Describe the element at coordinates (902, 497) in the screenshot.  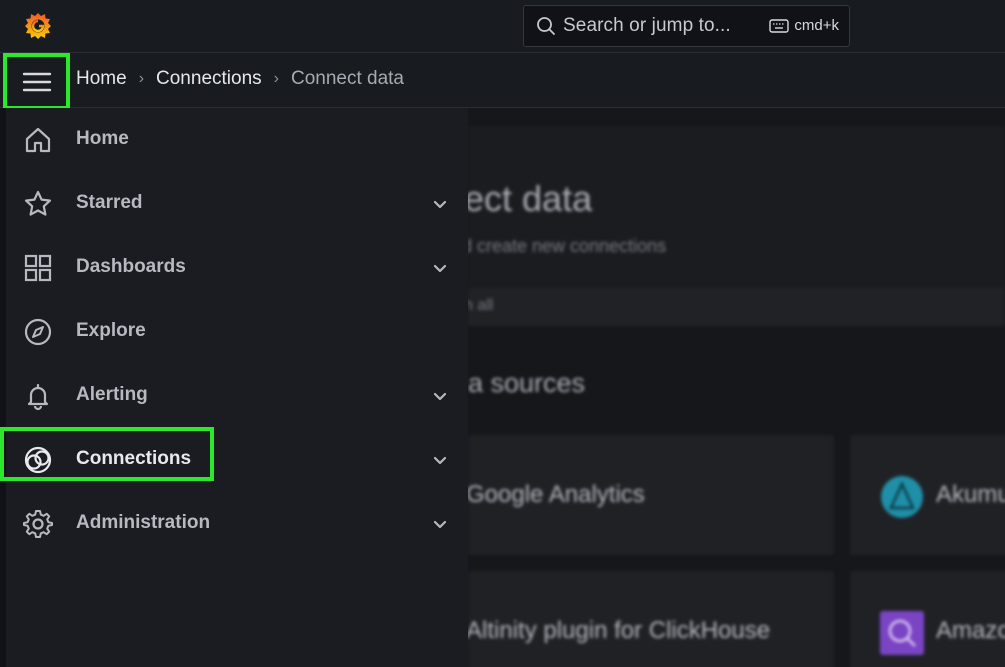
I see `akumuli-logo-icon` at that location.